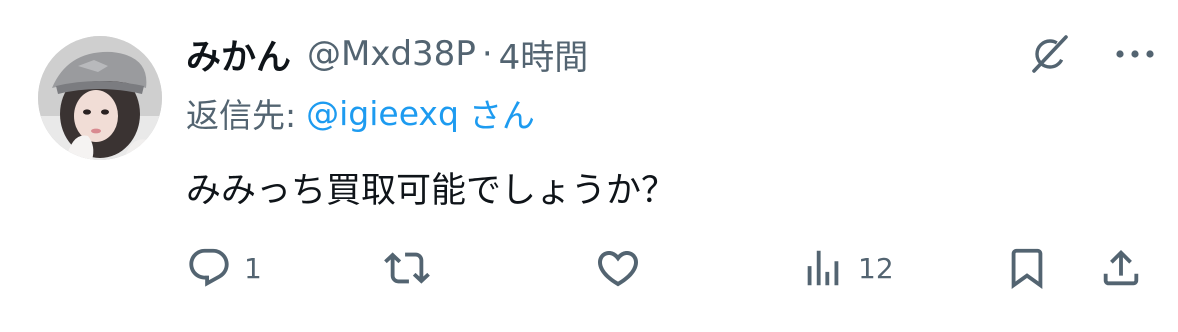  I want to click on reply-count: 1, so click(253, 268).